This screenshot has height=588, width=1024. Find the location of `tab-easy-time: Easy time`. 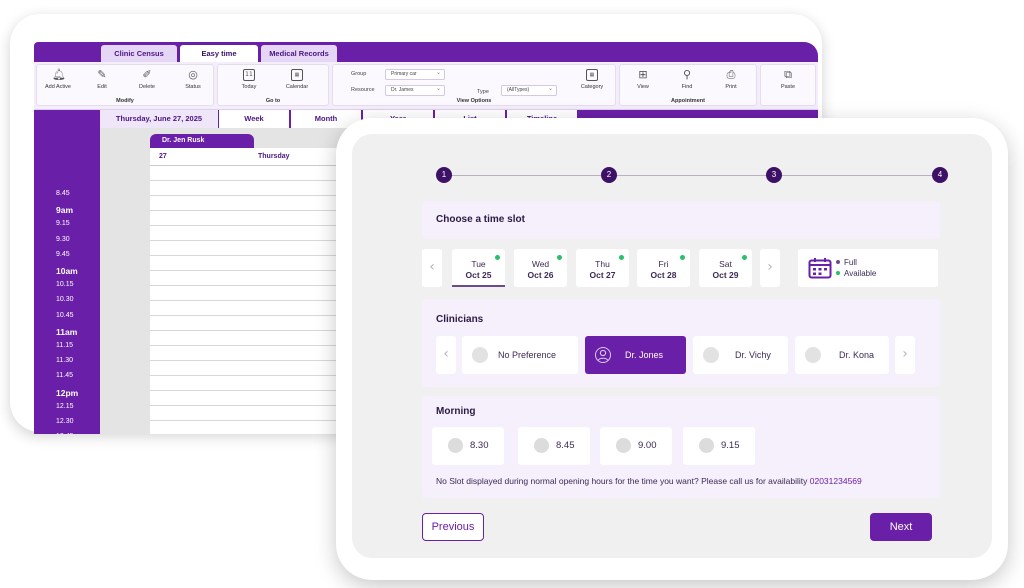

tab-easy-time: Easy time is located at coordinates (219, 53).